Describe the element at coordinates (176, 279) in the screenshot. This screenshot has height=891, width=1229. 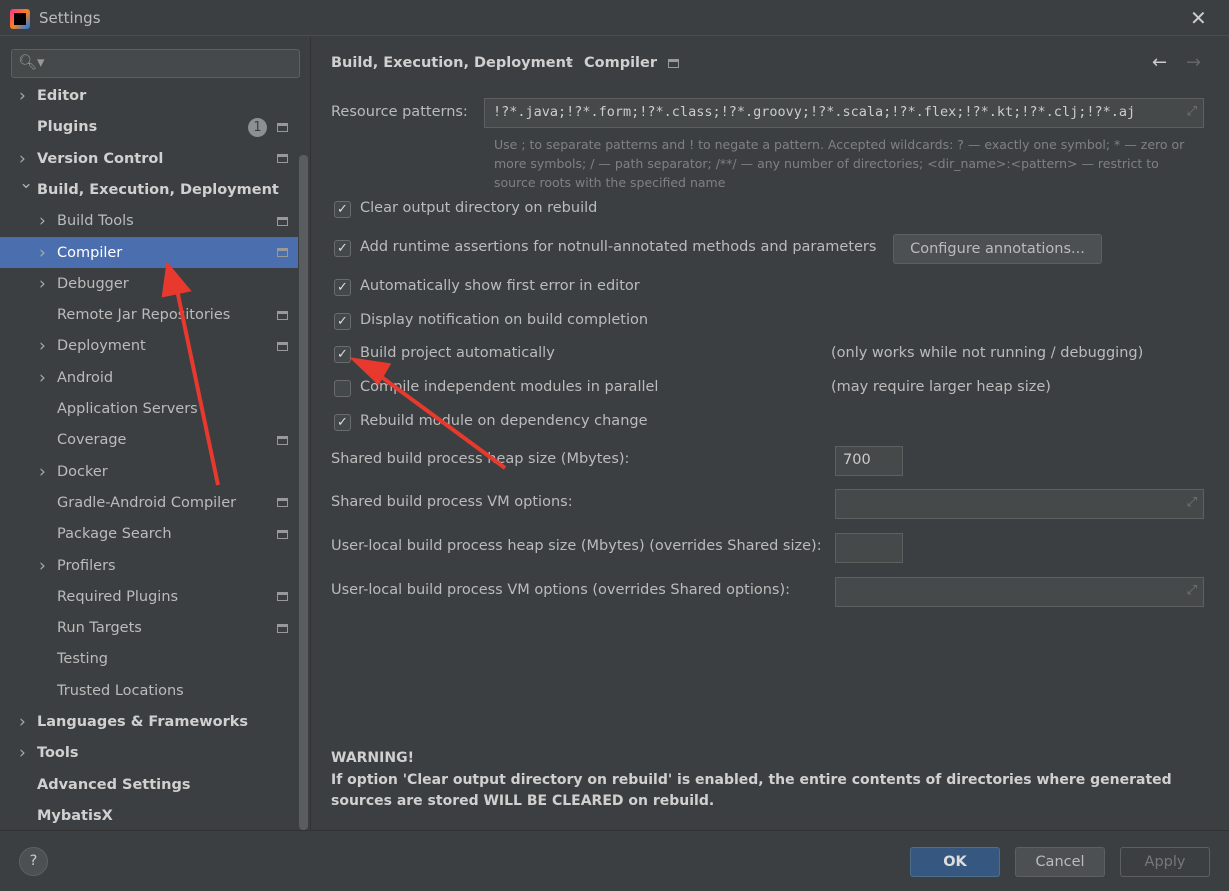
I see `arrow-head` at that location.